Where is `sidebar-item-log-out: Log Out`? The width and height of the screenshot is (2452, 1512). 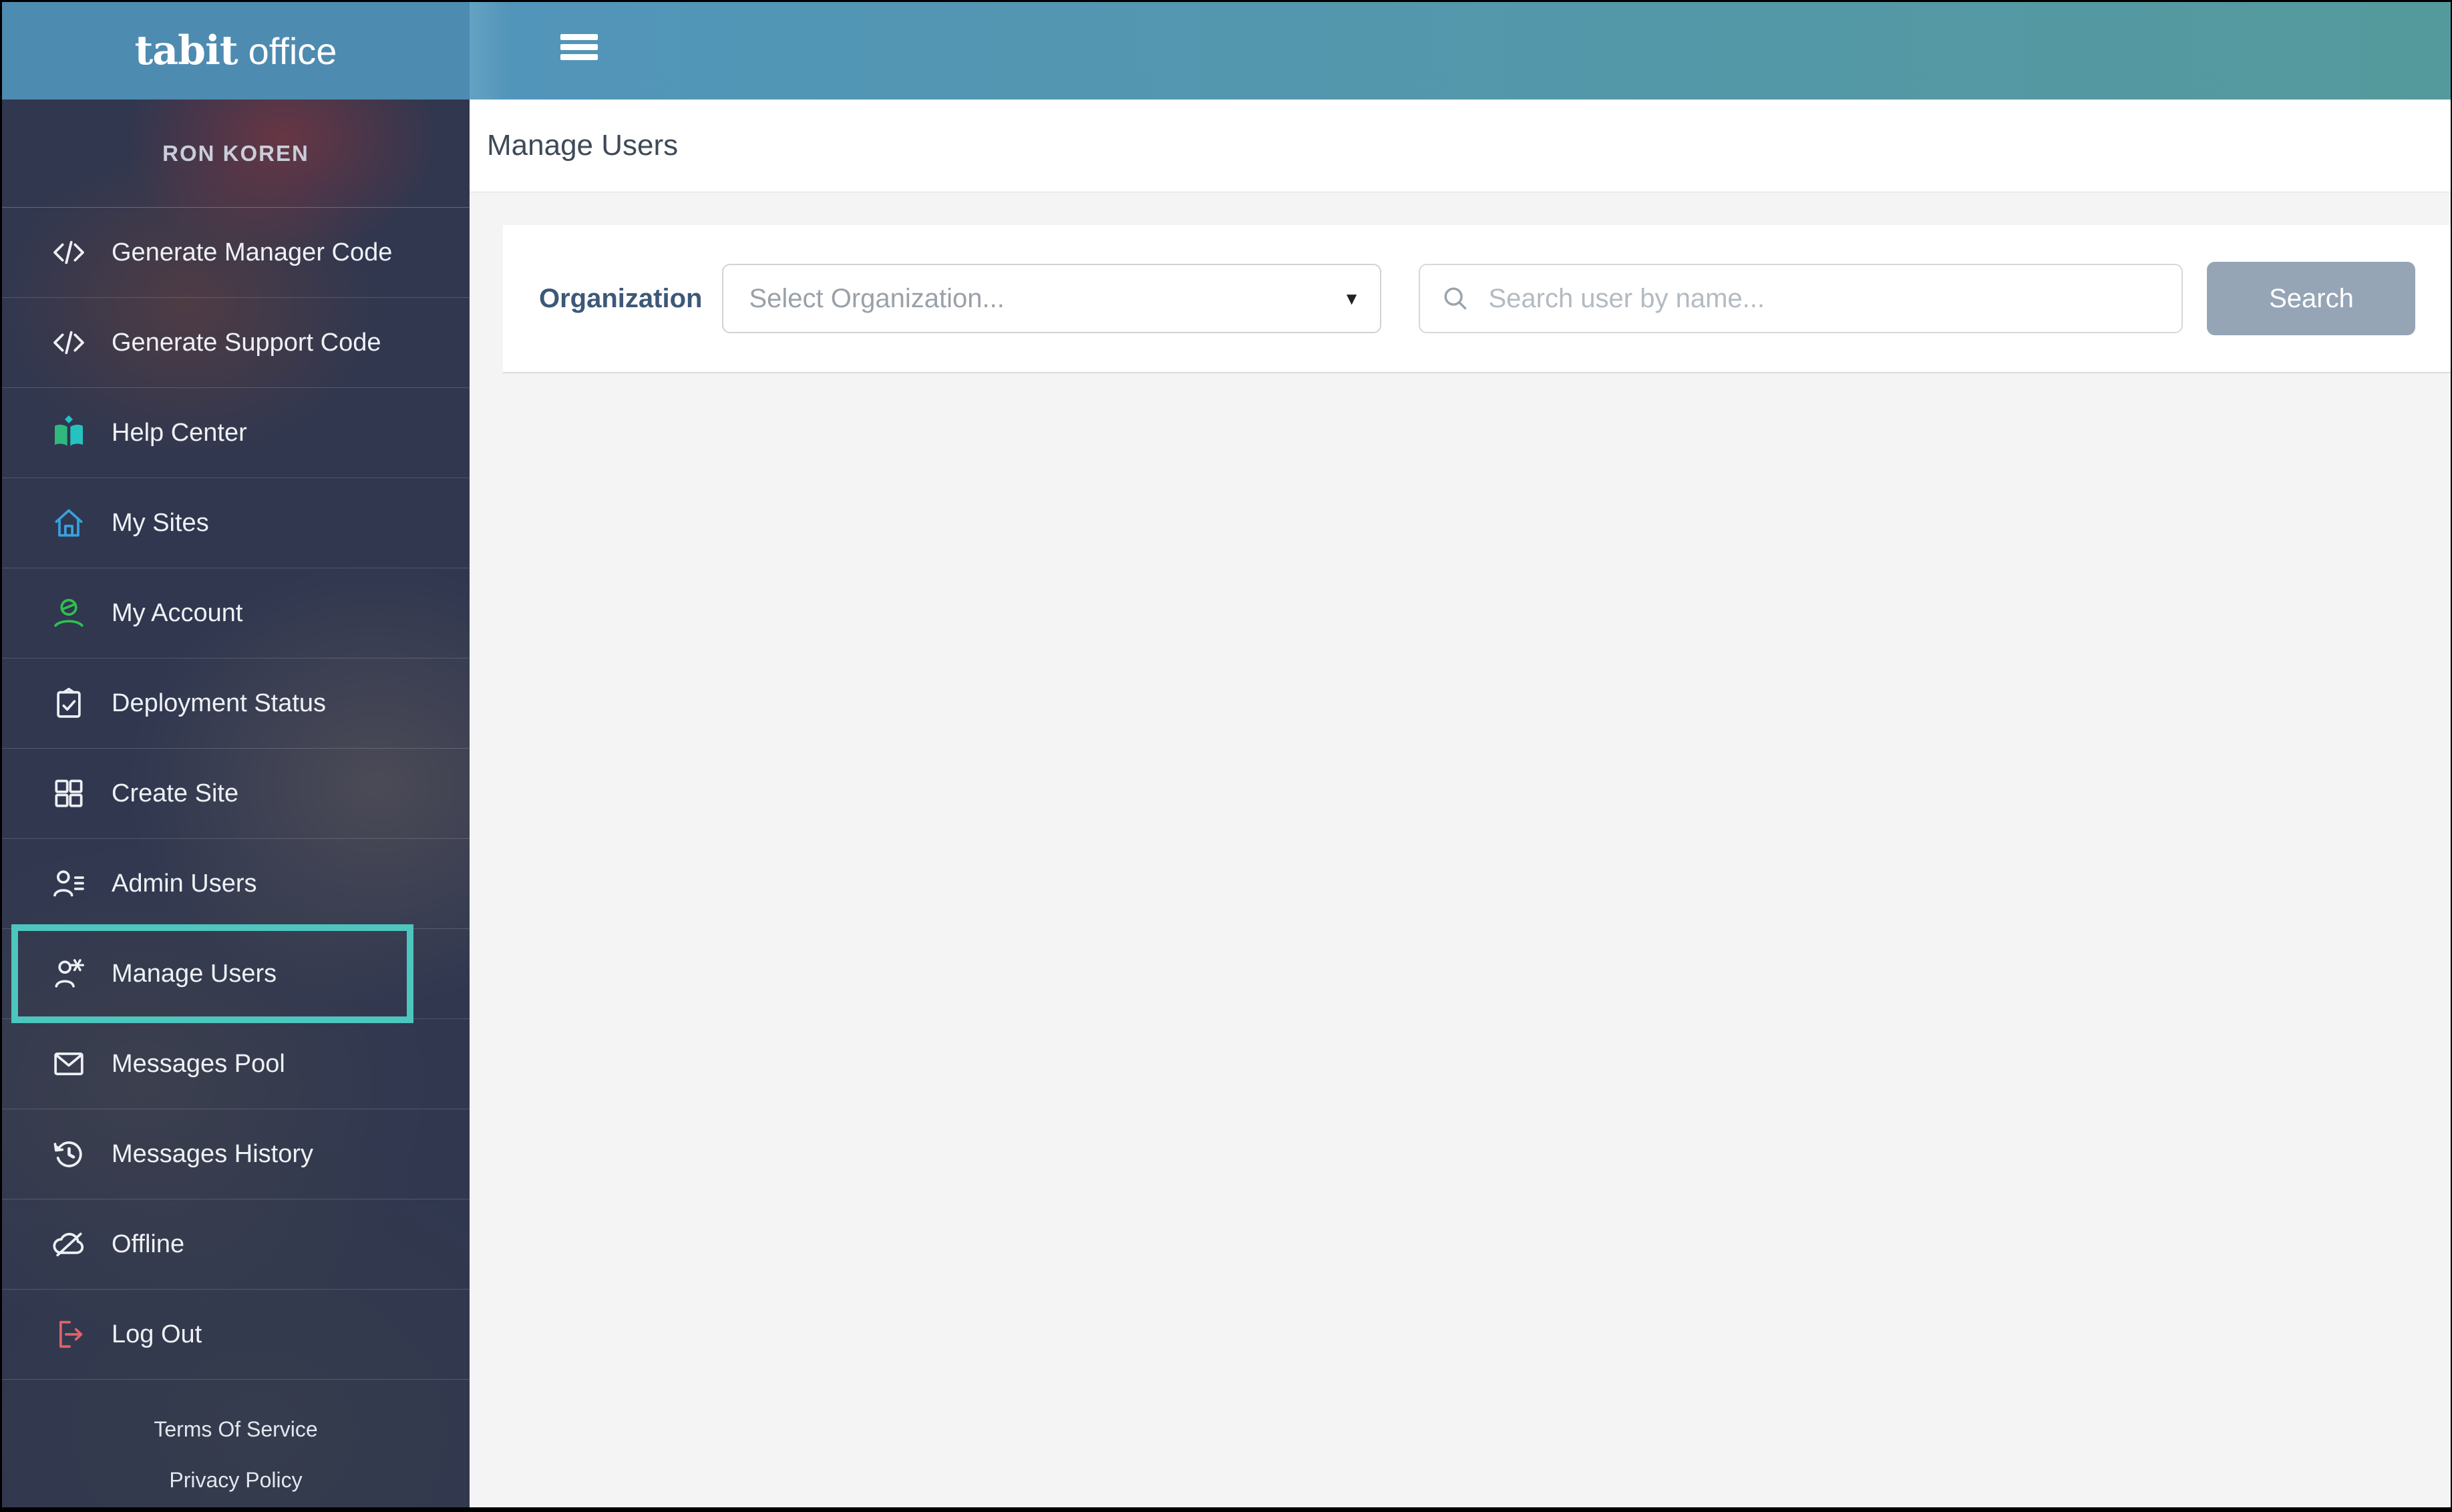 sidebar-item-log-out: Log Out is located at coordinates (236, 1334).